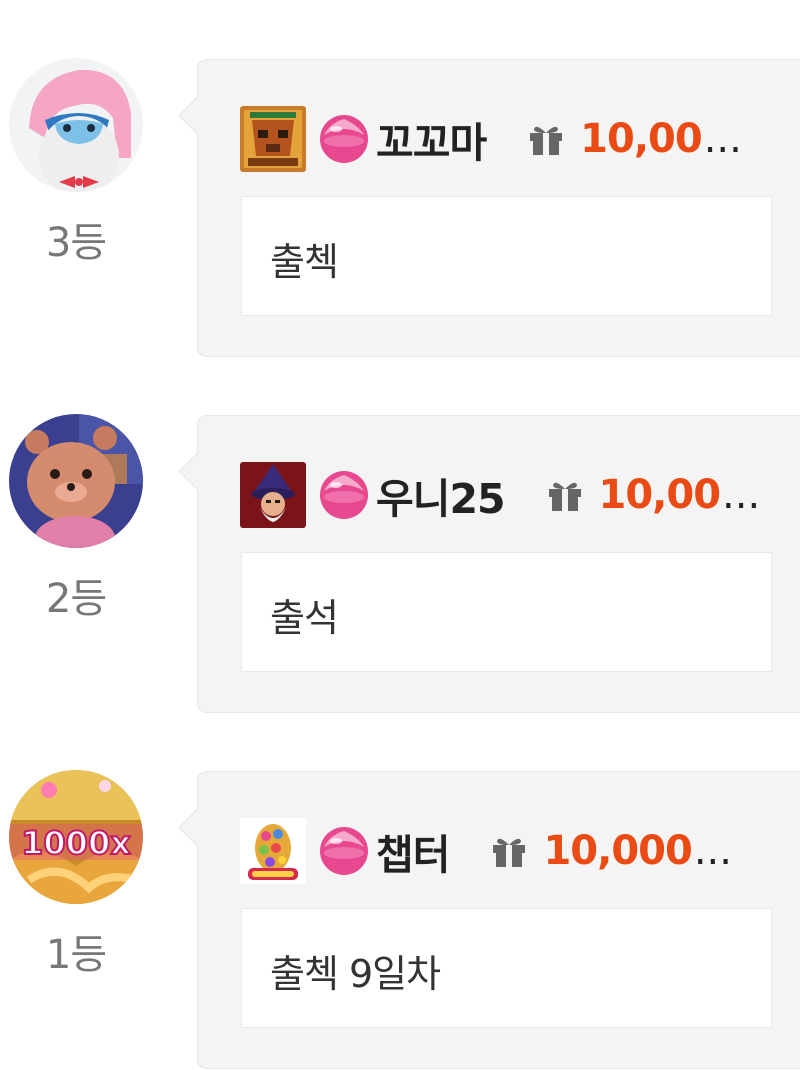 The image size is (800, 1070). I want to click on message-text: 출첵, so click(304, 262).